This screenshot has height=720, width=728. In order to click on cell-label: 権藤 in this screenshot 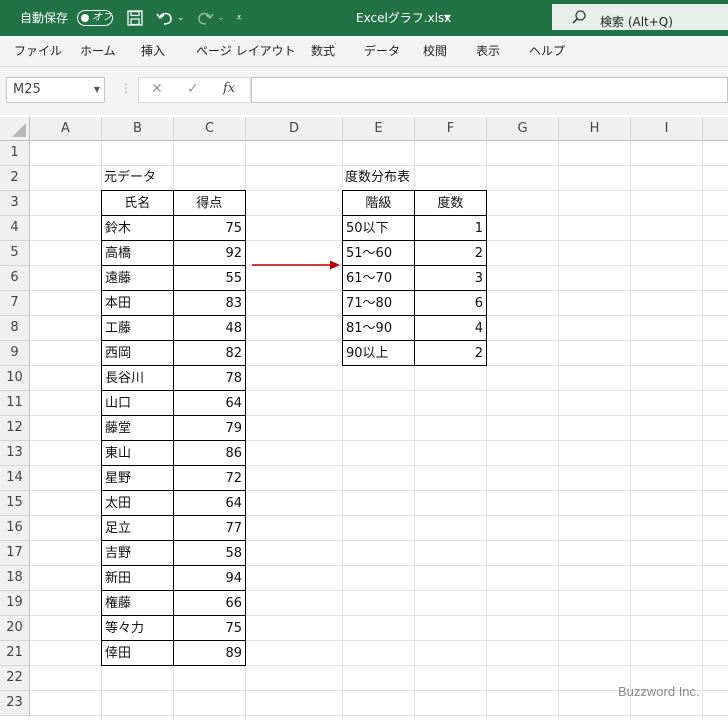, I will do `click(137, 603)`.